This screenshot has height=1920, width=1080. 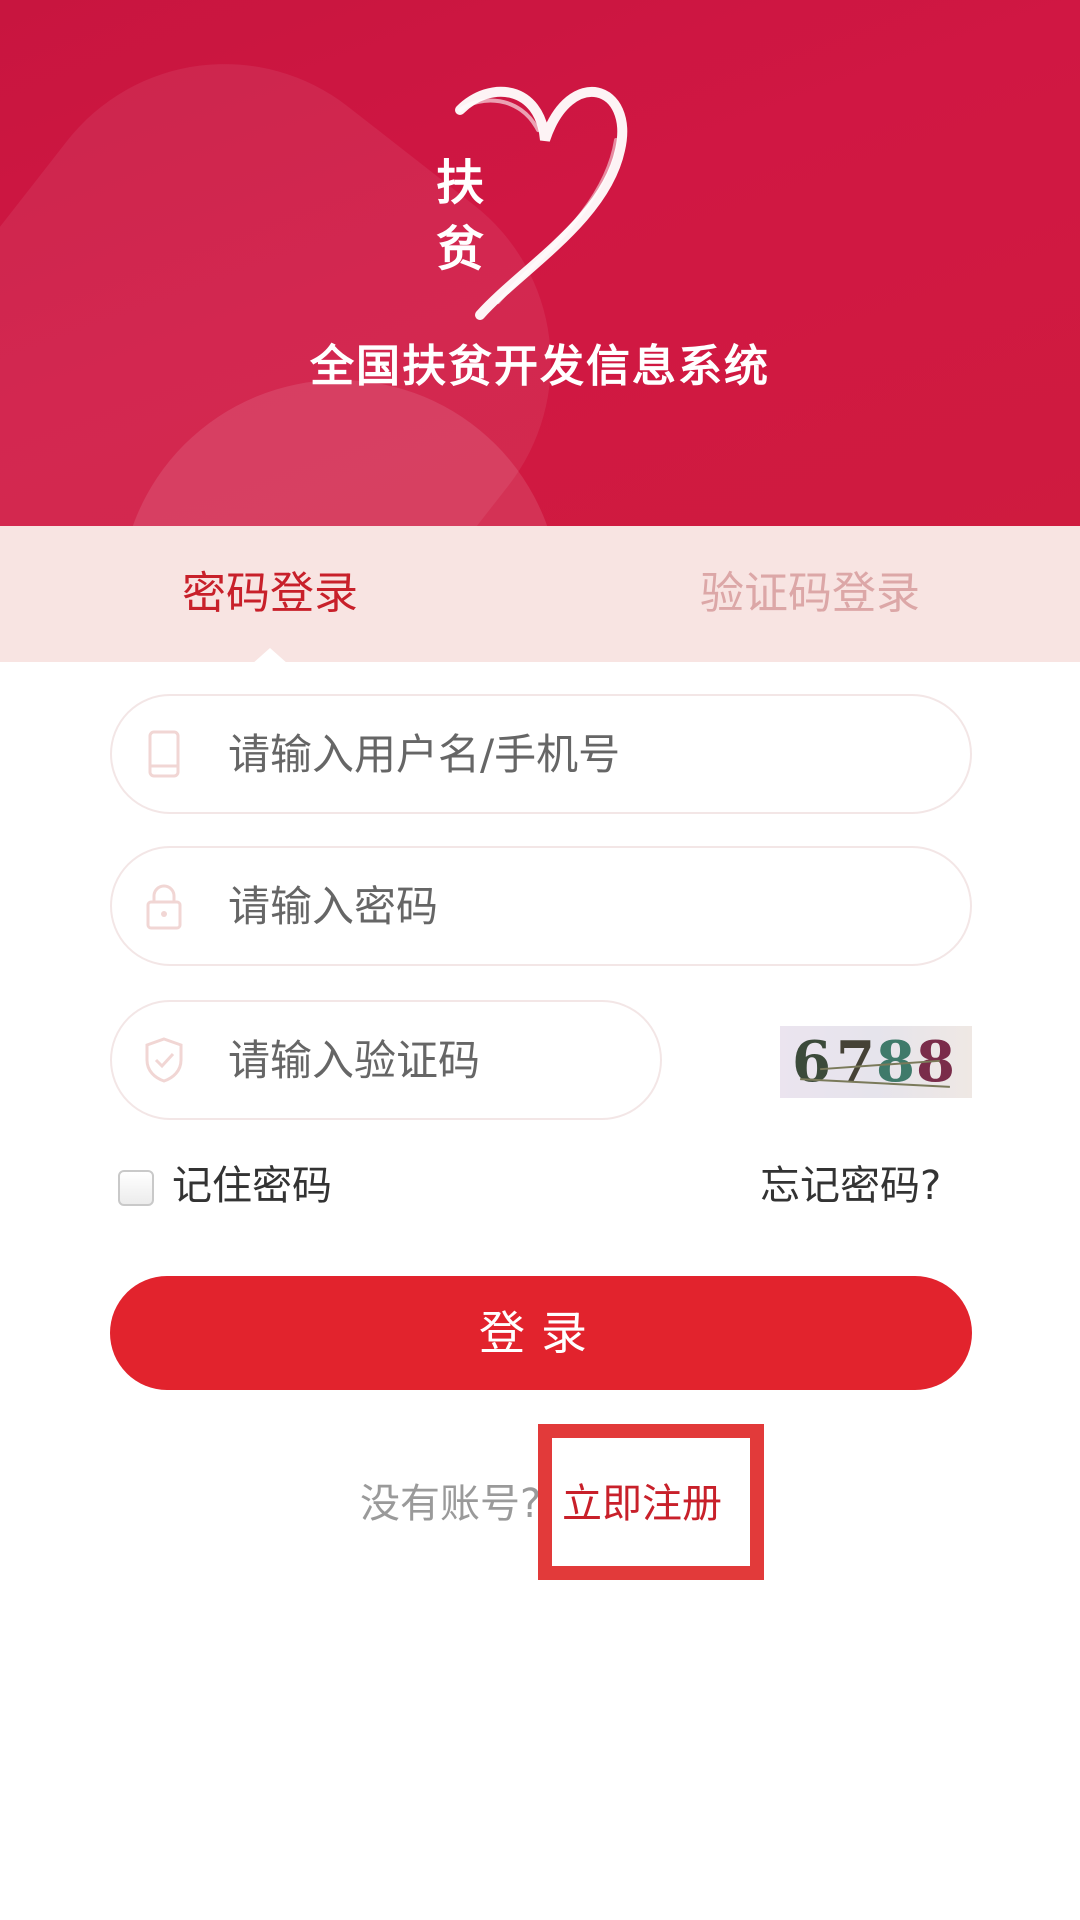 I want to click on captcha-input, so click(x=428, y=1060).